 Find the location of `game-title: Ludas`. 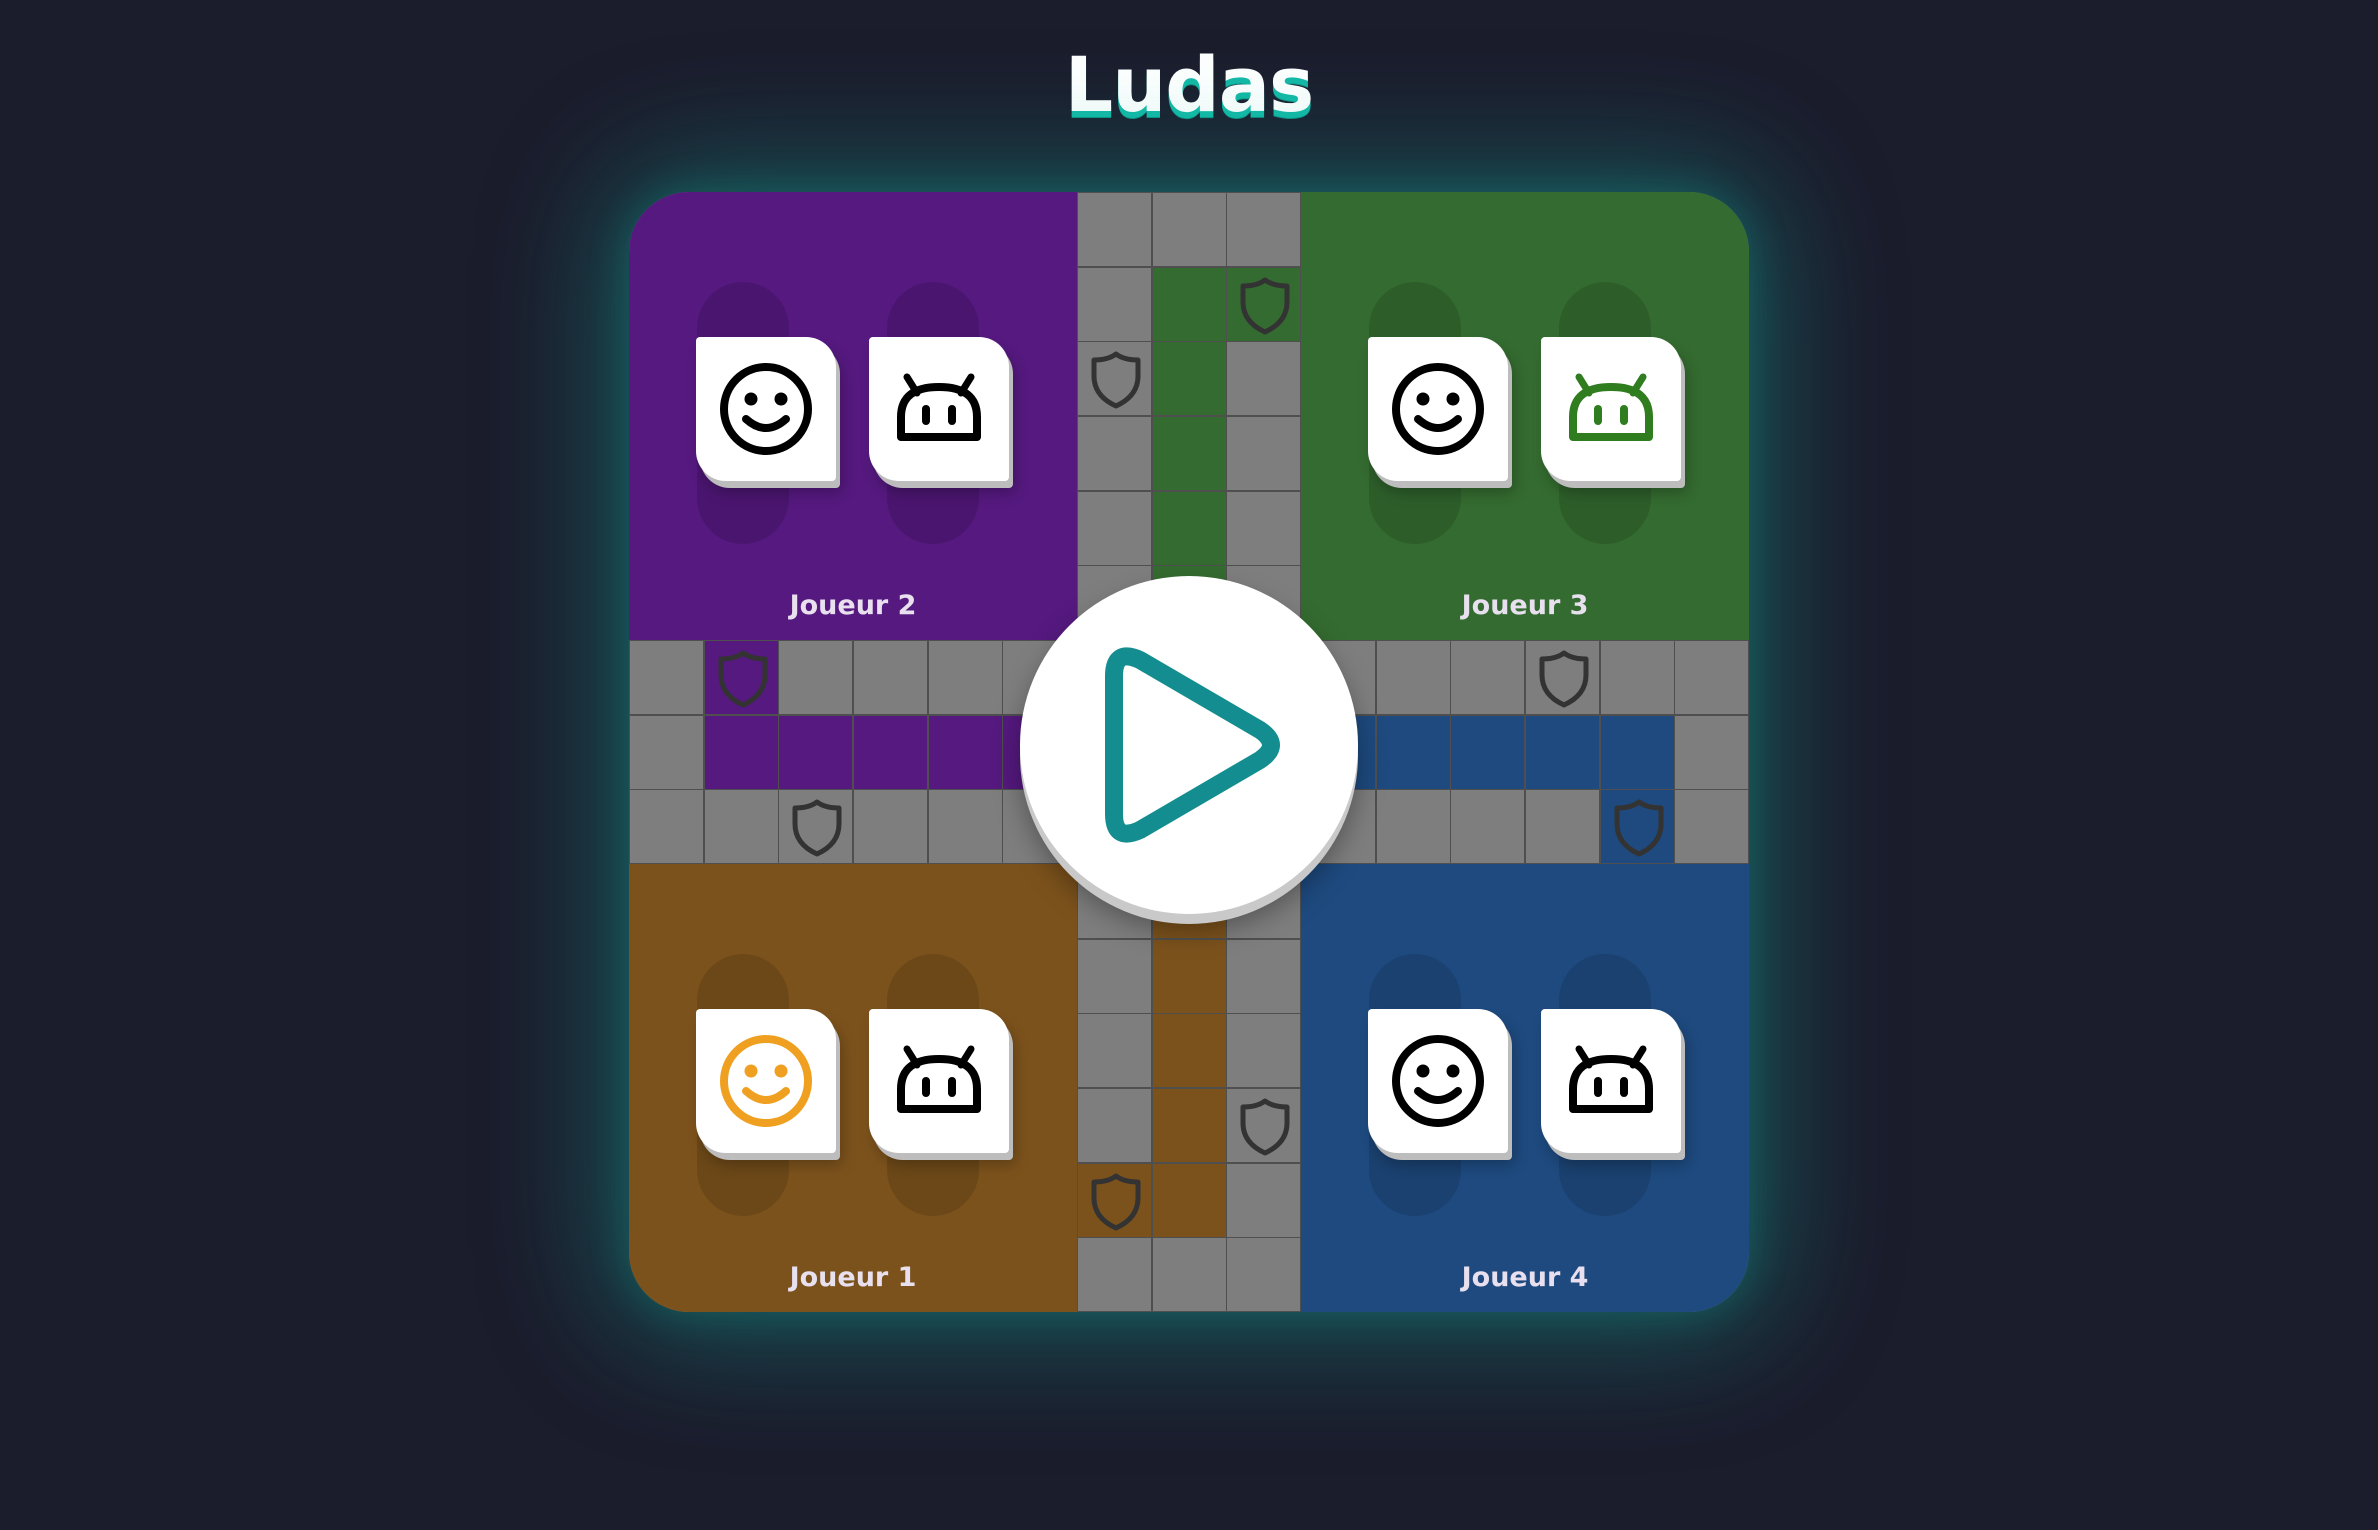

game-title: Ludas is located at coordinates (1189, 84).